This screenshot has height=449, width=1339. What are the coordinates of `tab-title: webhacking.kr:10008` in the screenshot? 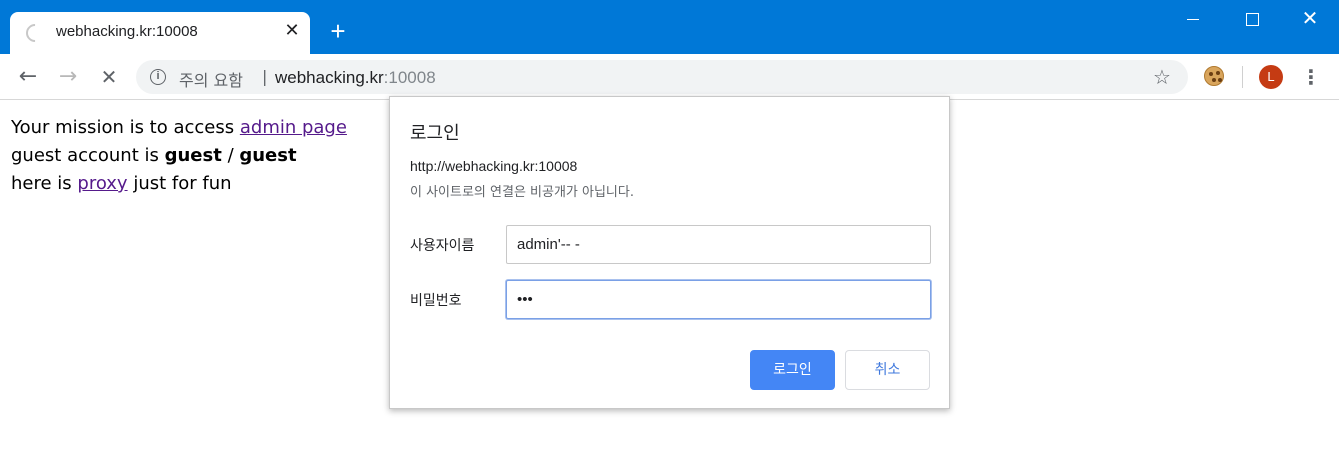 It's located at (127, 31).